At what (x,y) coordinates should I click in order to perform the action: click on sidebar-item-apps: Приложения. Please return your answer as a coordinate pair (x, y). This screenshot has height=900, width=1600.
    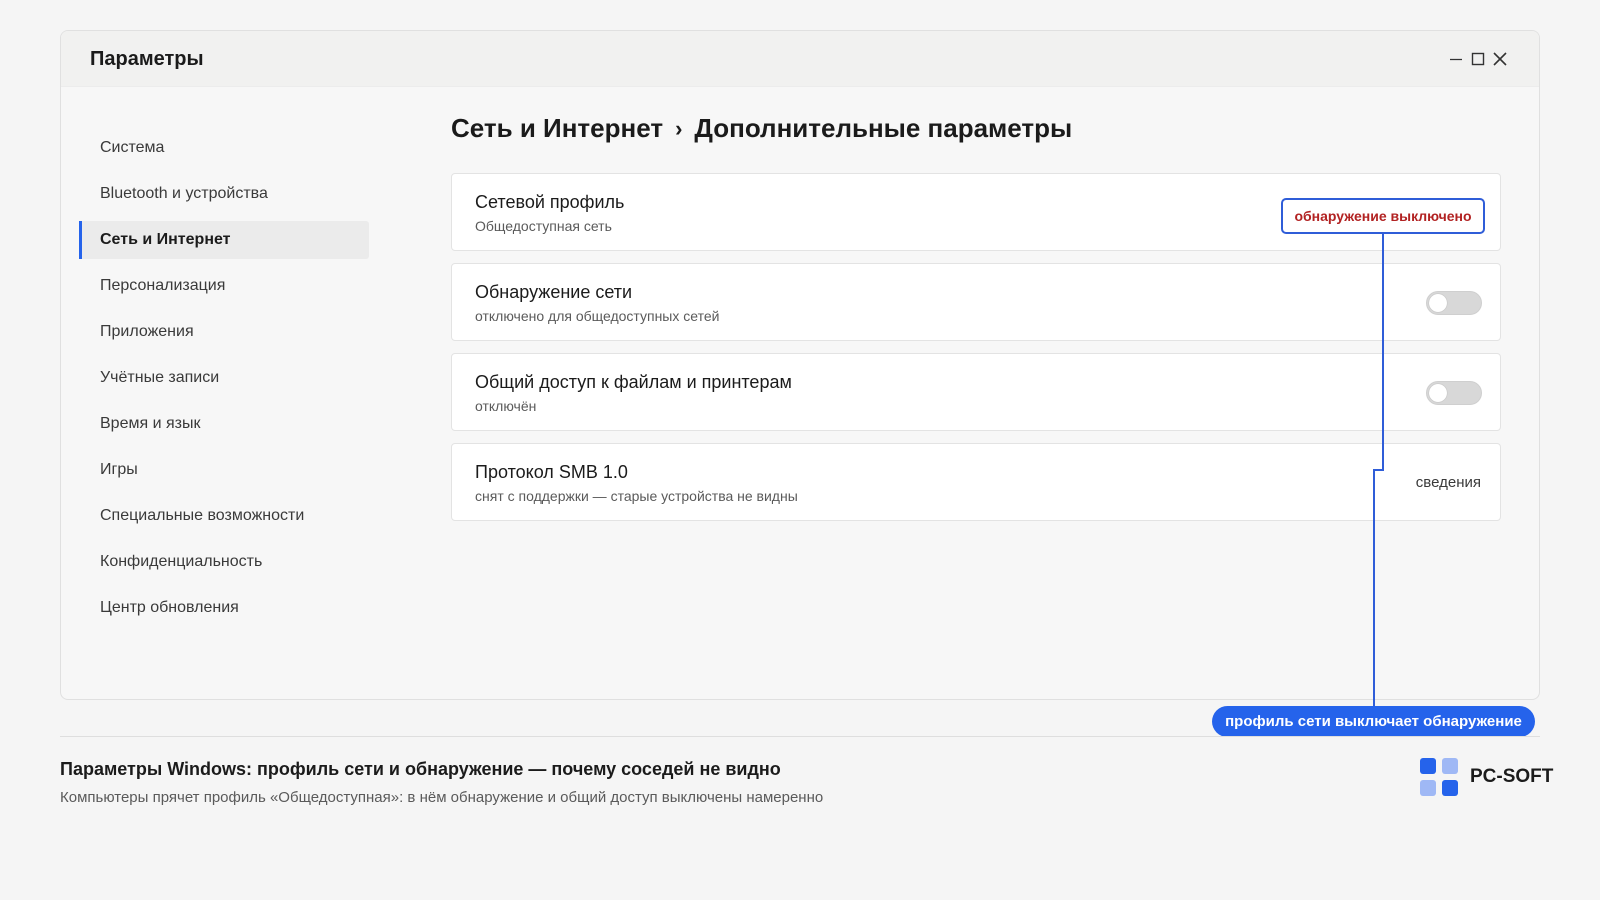
    Looking at the image, I should click on (224, 332).